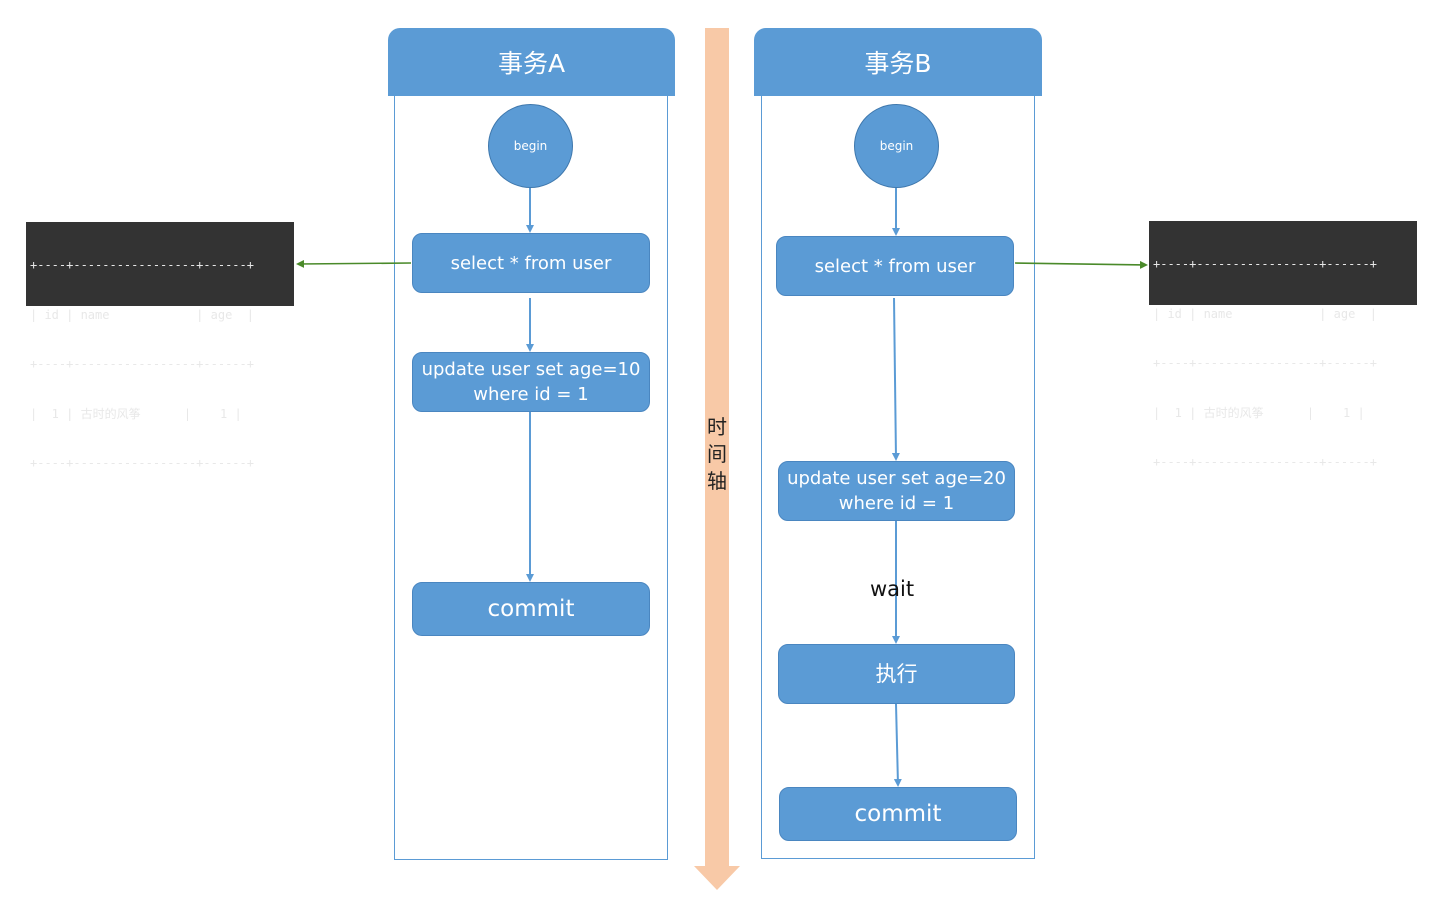  I want to click on arrow-b-select-to-update, so click(895, 379).